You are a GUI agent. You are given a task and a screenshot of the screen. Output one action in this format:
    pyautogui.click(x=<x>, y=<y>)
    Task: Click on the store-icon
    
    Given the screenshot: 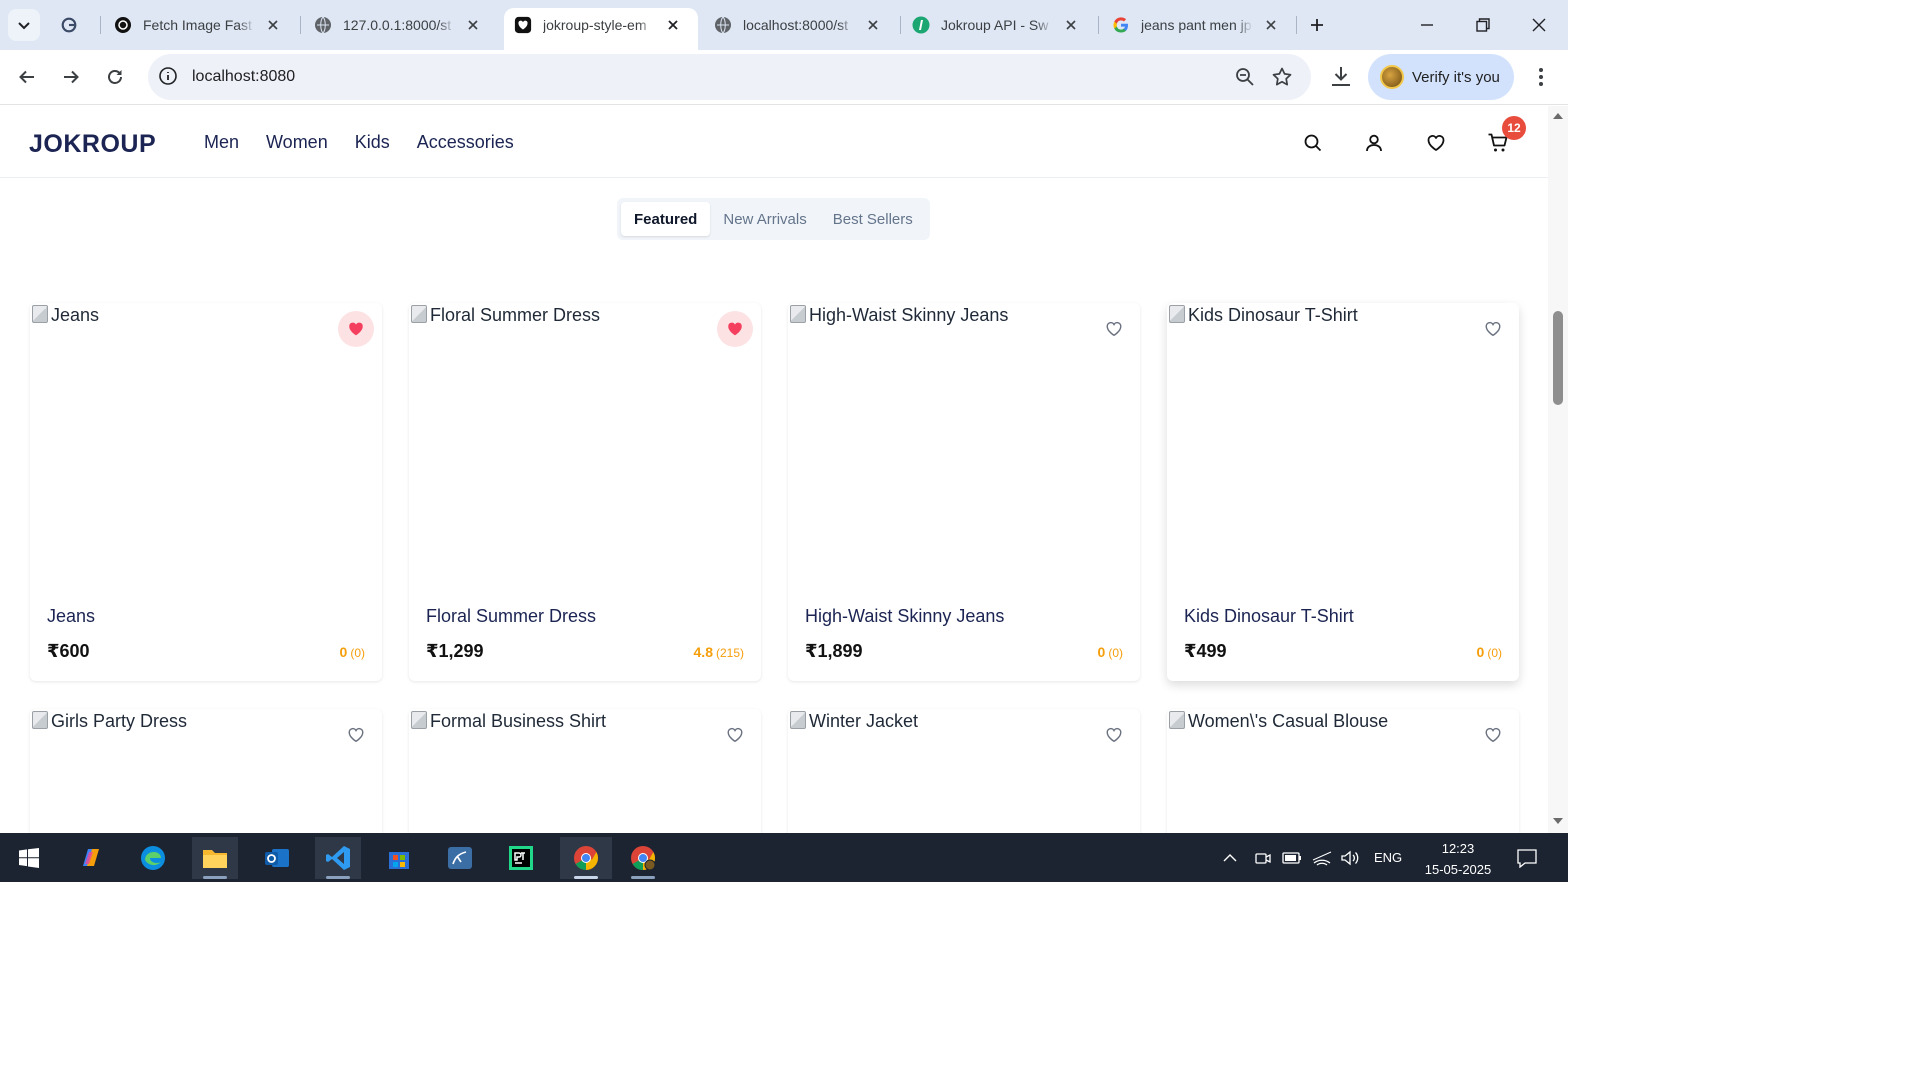 What is the action you would take?
    pyautogui.click(x=399, y=858)
    